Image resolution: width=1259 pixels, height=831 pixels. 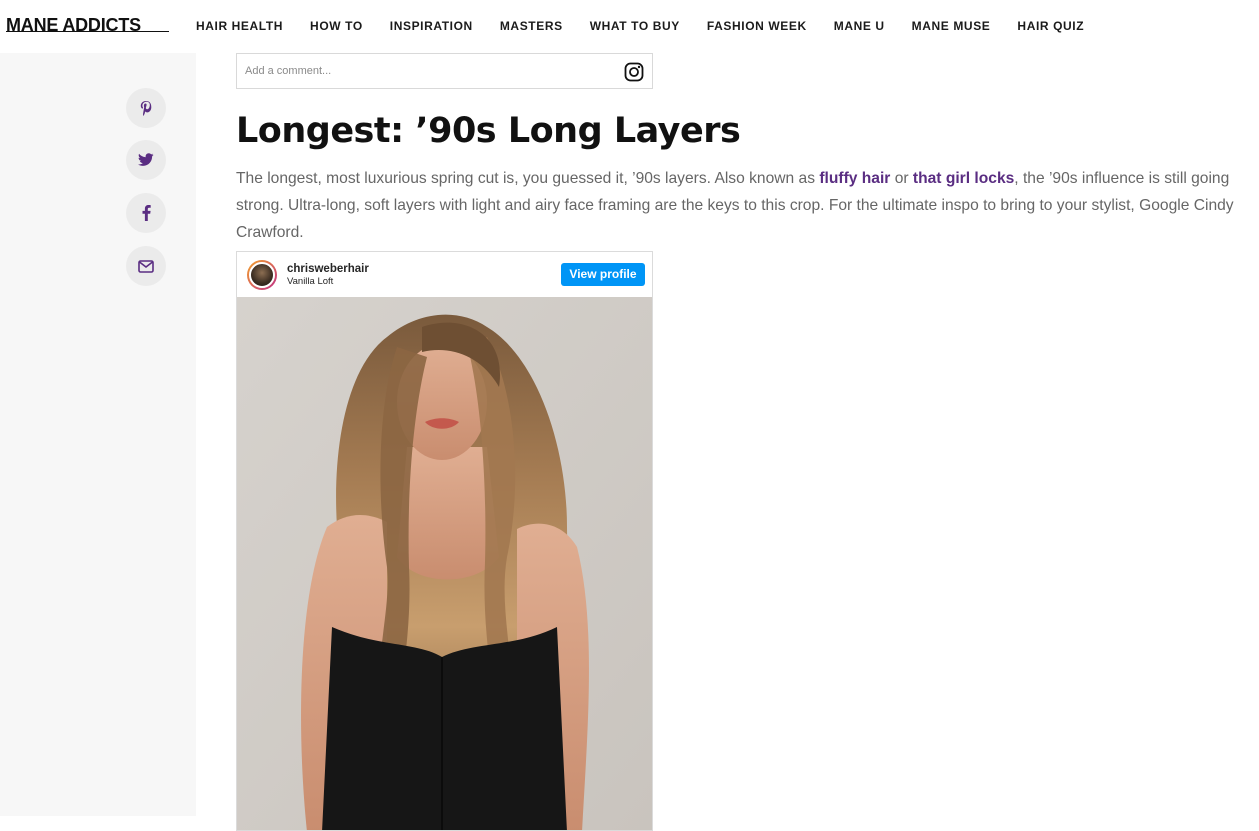 I want to click on instagram-username: chrisweberhair, so click(x=328, y=269).